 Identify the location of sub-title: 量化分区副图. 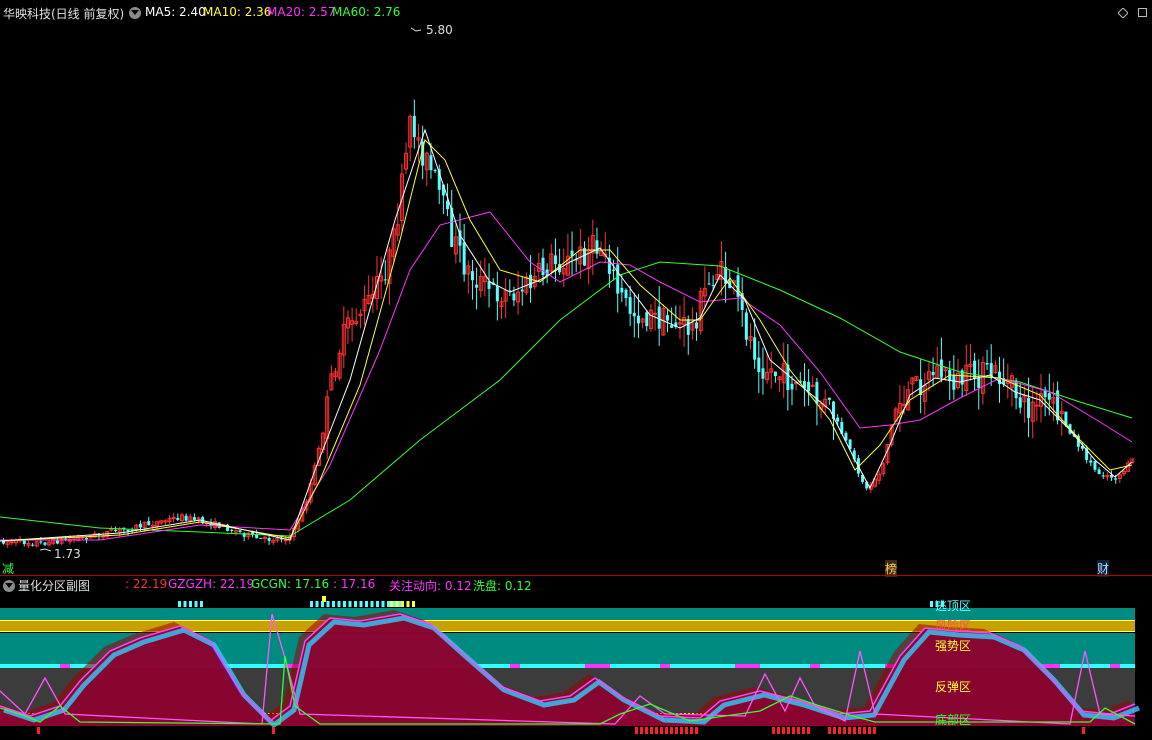
(54, 585).